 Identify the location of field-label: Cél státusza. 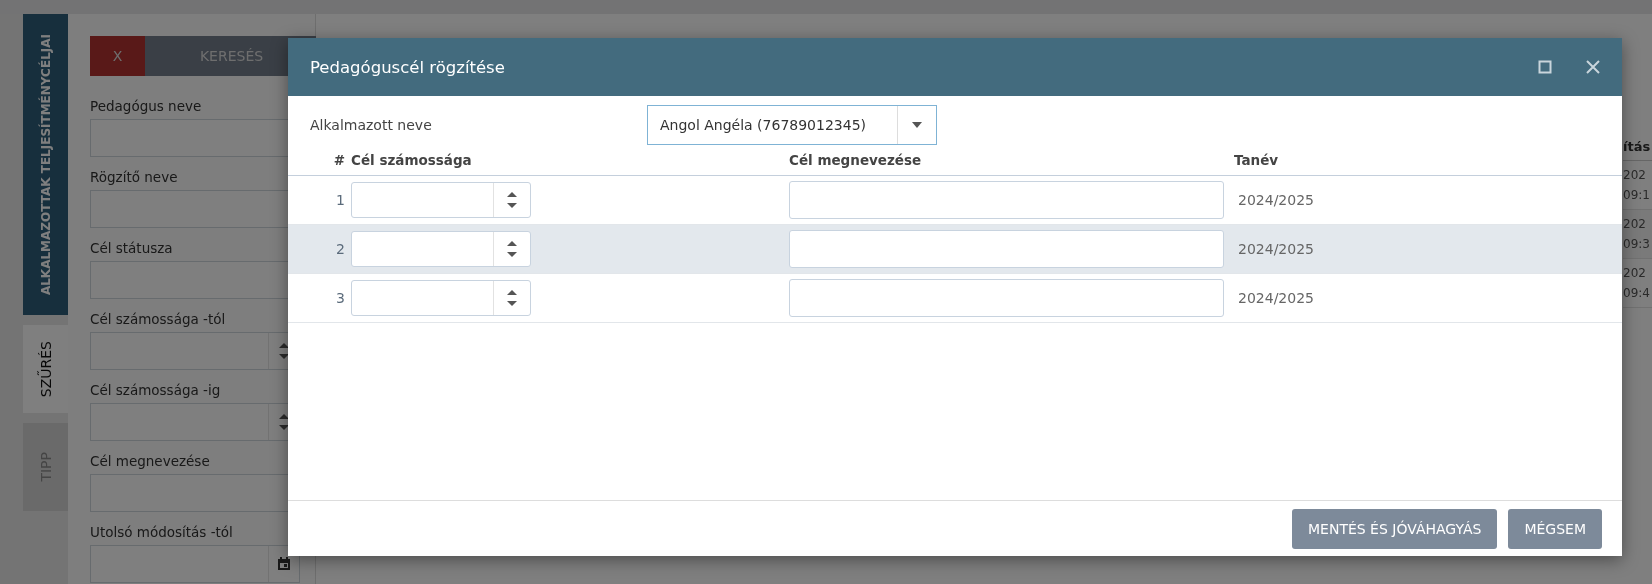
(132, 248).